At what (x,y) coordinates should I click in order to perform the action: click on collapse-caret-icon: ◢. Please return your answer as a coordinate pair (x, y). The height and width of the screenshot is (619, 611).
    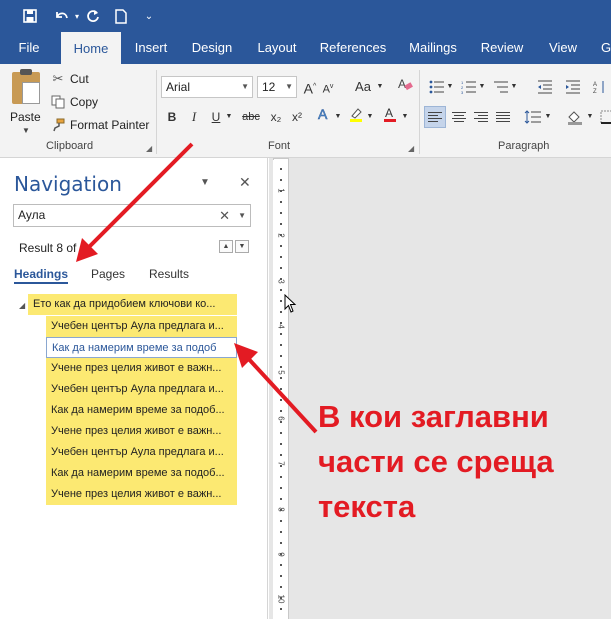
    Looking at the image, I should click on (22, 305).